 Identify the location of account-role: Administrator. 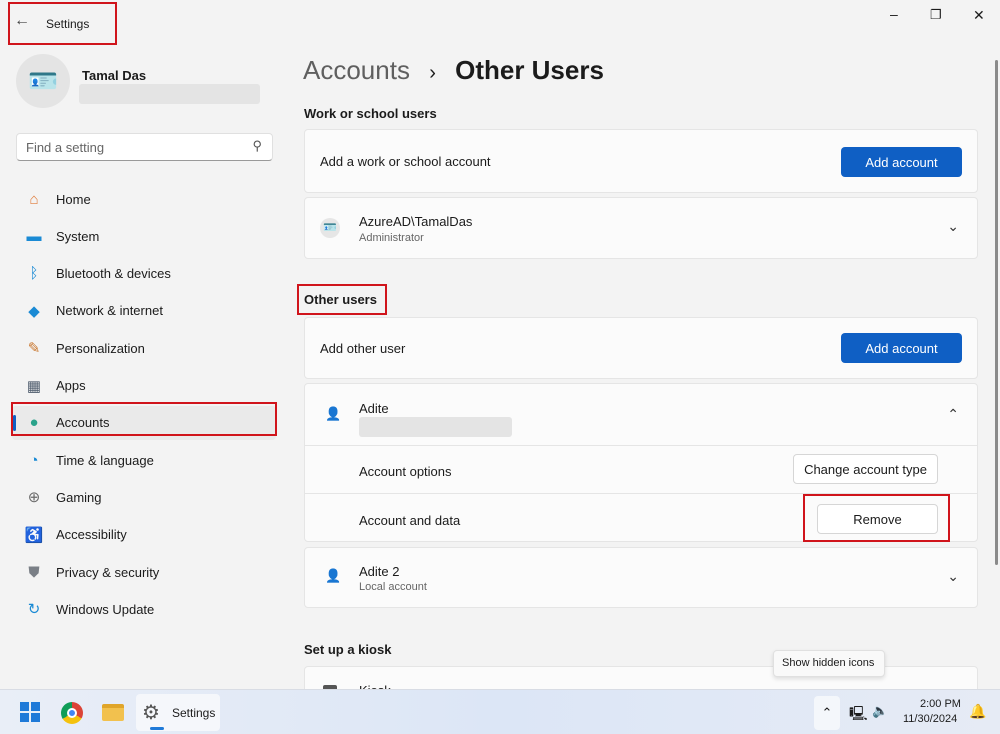
(391, 238).